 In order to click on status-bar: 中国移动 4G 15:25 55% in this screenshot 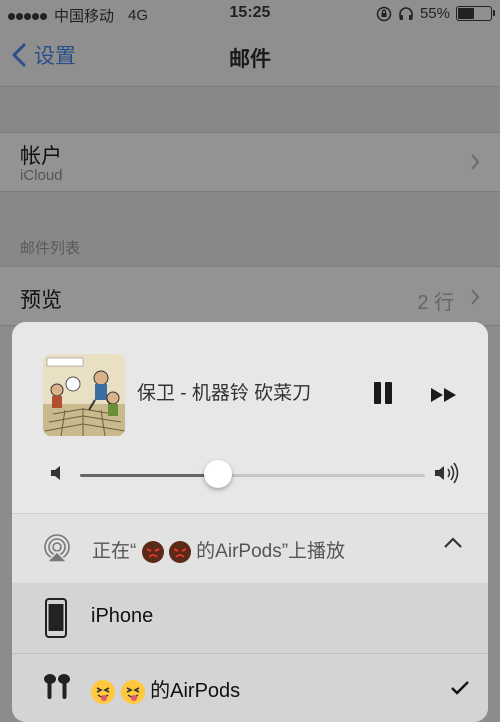, I will do `click(250, 15)`.